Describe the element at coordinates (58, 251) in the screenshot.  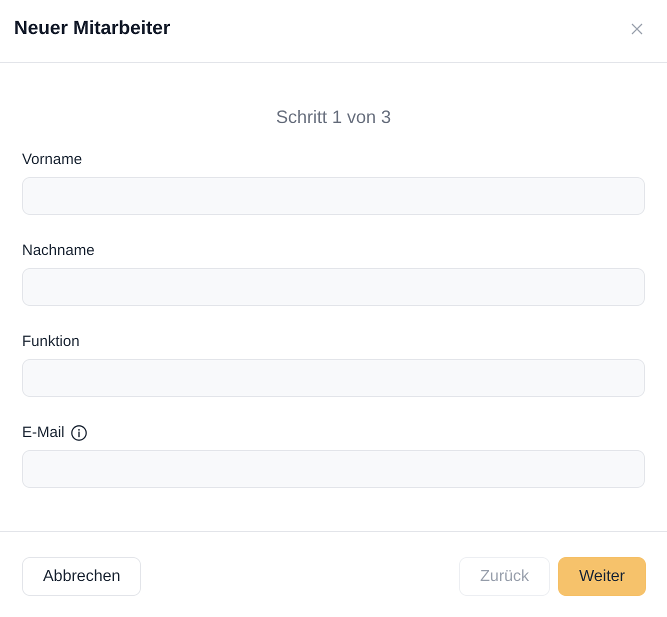
I see `field-label: Nachname` at that location.